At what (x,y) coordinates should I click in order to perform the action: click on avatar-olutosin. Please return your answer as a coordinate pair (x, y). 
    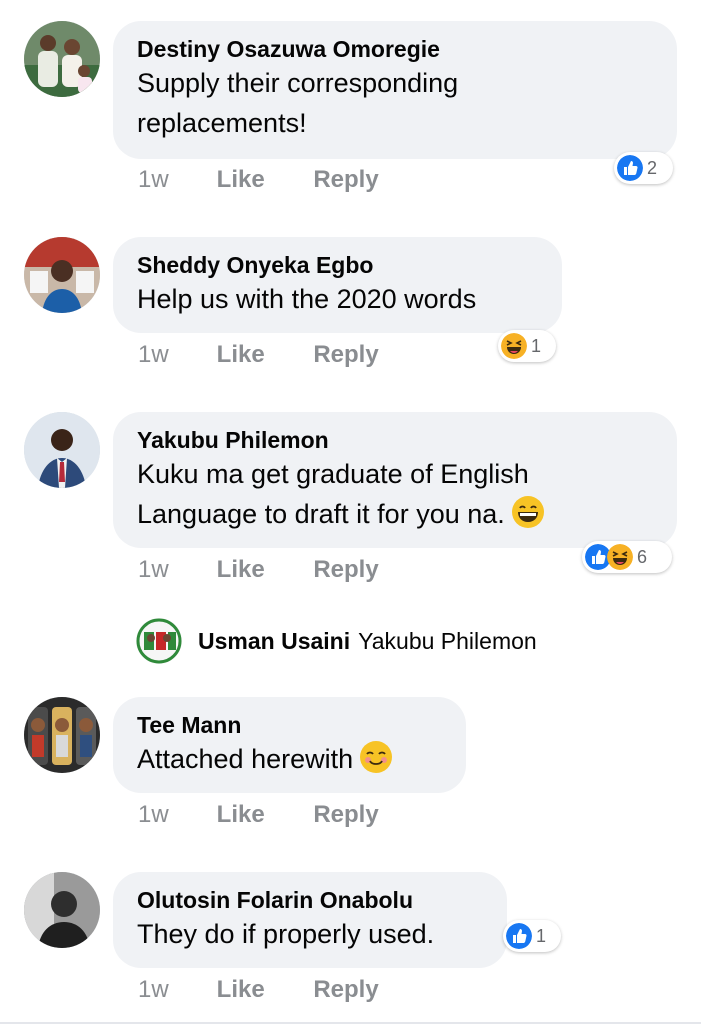
    Looking at the image, I should click on (62, 910).